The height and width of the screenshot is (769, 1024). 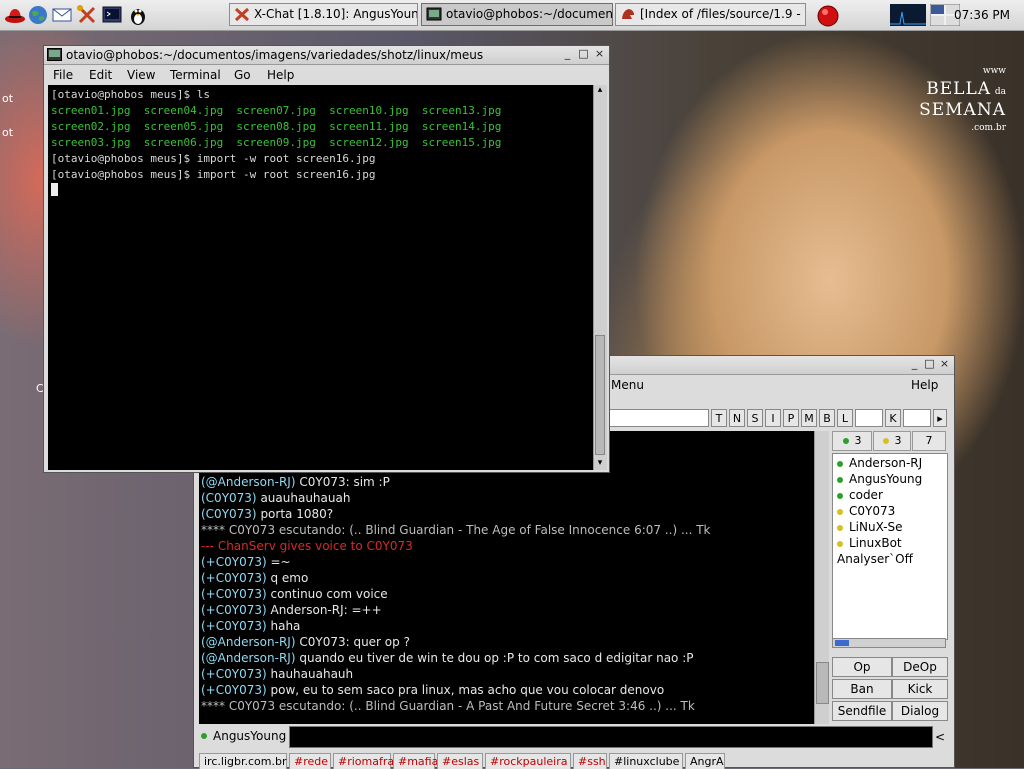 What do you see at coordinates (600, 395) in the screenshot?
I see `terminal-scroll-thumb` at bounding box center [600, 395].